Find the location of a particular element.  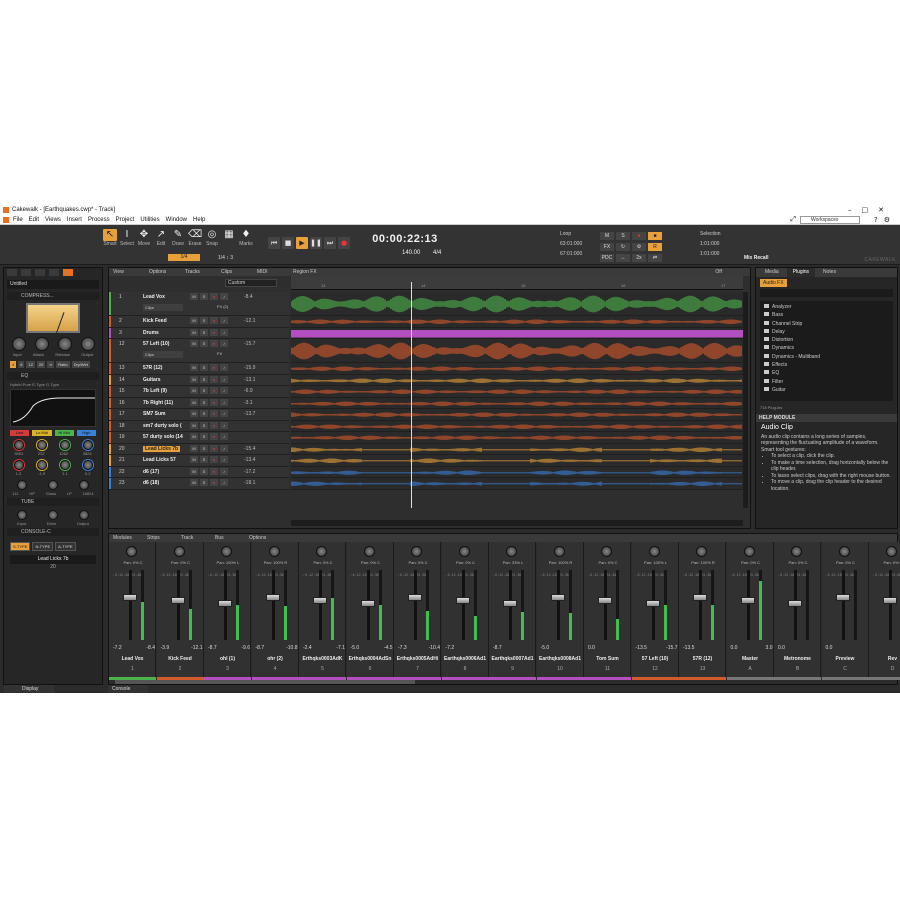

eq-band-button: Low is located at coordinates (20, 433).